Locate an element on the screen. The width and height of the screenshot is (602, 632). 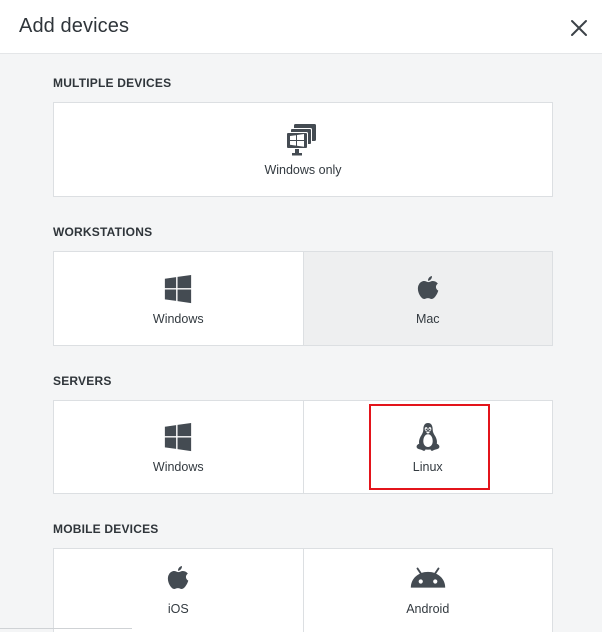
tile-mobile-ios: iOS is located at coordinates (178, 590).